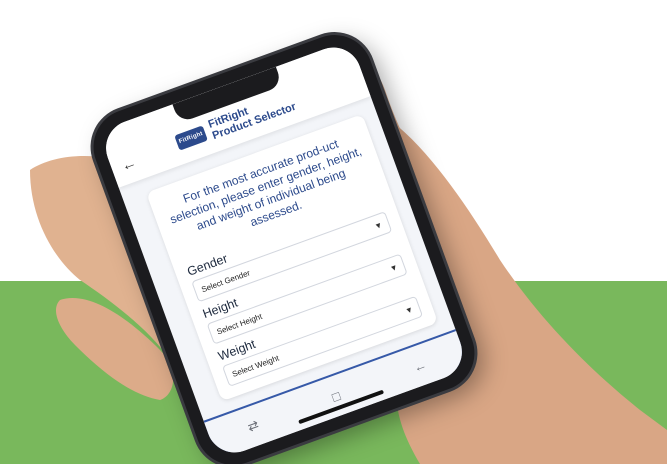 The width and height of the screenshot is (667, 464). Describe the element at coordinates (239, 324) in the screenshot. I see `height-select-value: Select Height` at that location.